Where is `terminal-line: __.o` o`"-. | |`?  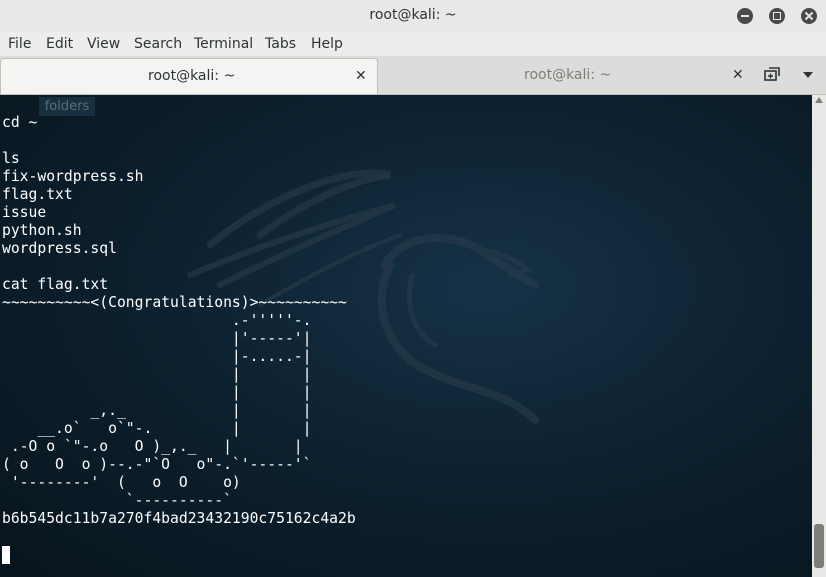
terminal-line: __.o` o`"-. | | is located at coordinates (157, 428).